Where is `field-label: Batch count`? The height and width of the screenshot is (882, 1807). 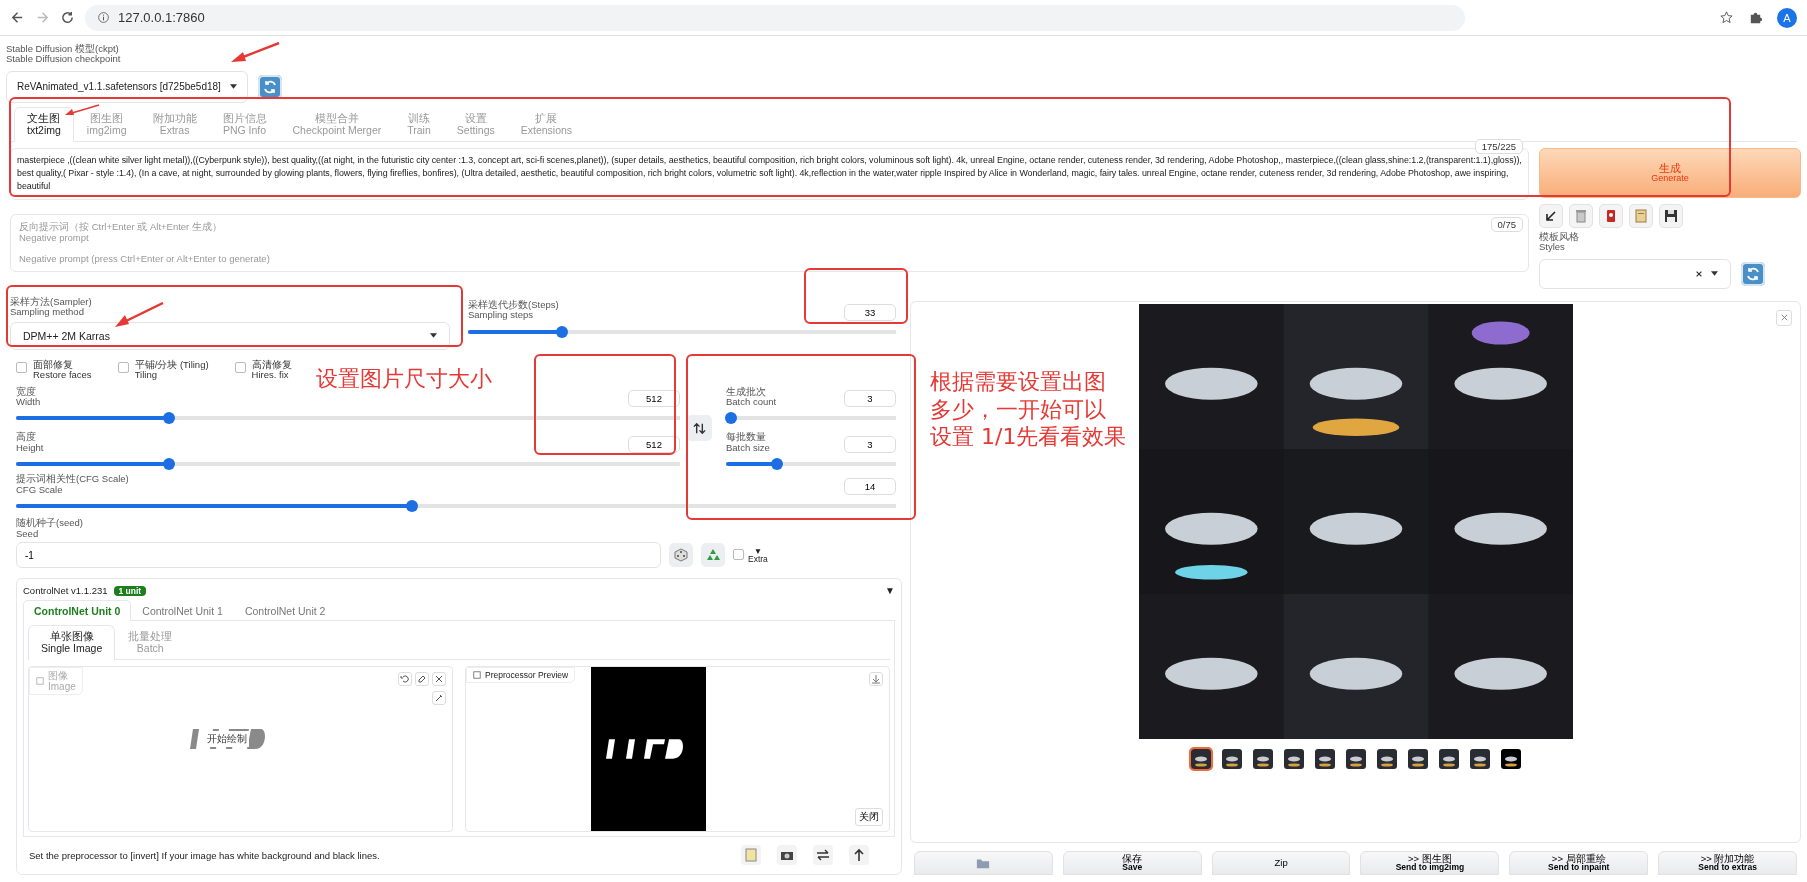 field-label: Batch count is located at coordinates (751, 402).